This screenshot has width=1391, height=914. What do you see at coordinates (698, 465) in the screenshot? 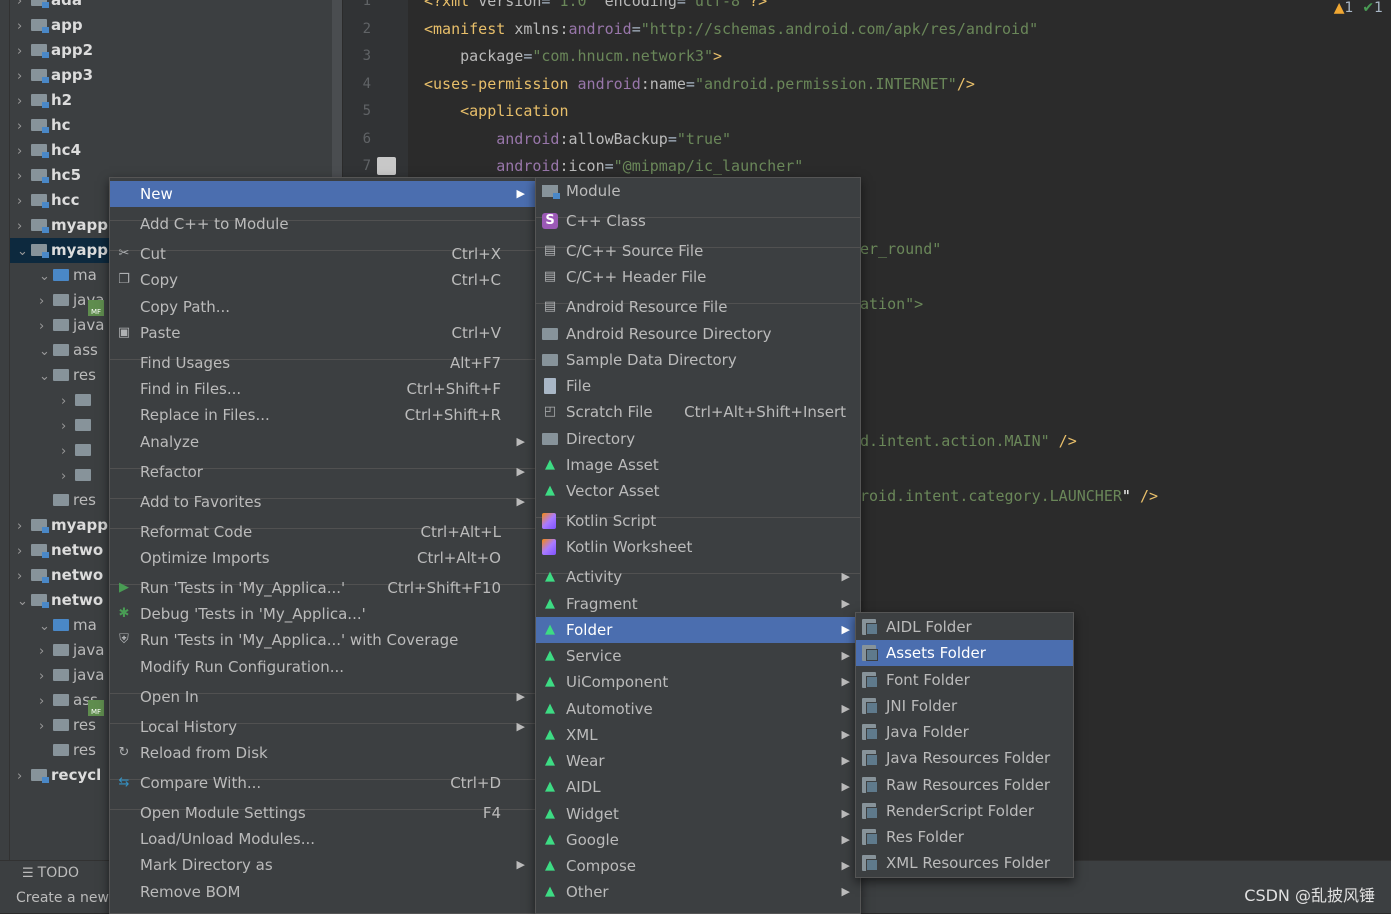
I see `new-item-image-asset: ▲ Image Asset` at bounding box center [698, 465].